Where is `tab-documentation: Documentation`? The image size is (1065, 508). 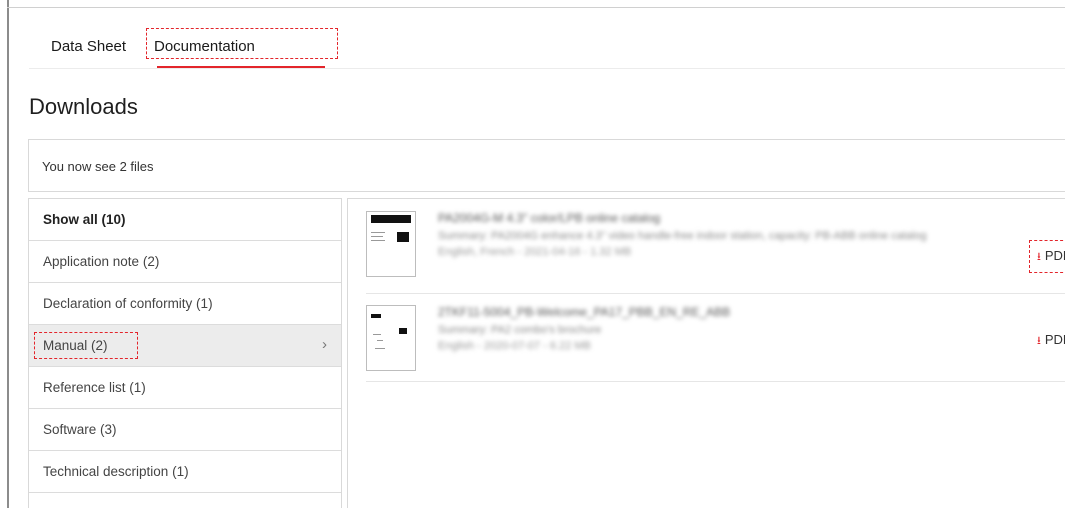
tab-documentation: Documentation is located at coordinates (204, 46).